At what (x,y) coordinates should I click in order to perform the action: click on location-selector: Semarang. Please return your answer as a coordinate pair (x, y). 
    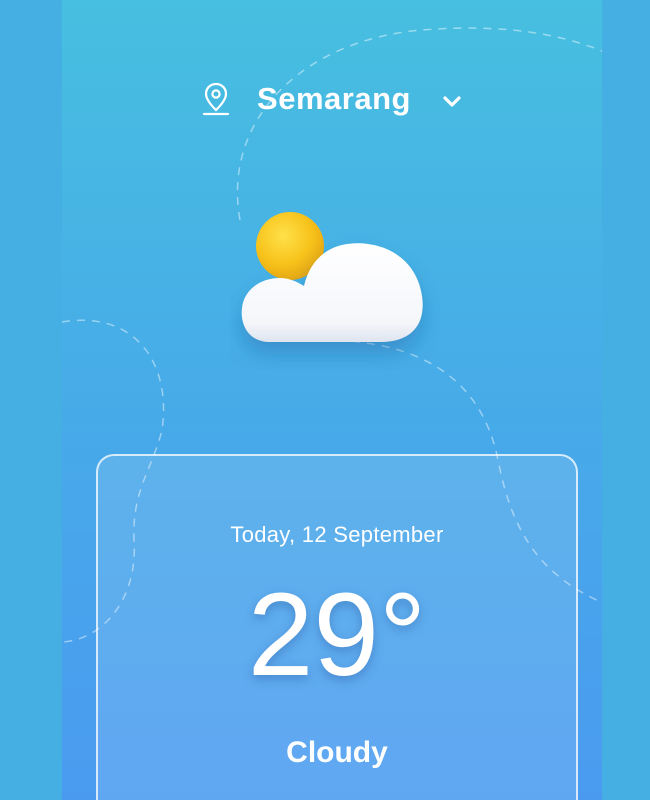
    Looking at the image, I should click on (332, 99).